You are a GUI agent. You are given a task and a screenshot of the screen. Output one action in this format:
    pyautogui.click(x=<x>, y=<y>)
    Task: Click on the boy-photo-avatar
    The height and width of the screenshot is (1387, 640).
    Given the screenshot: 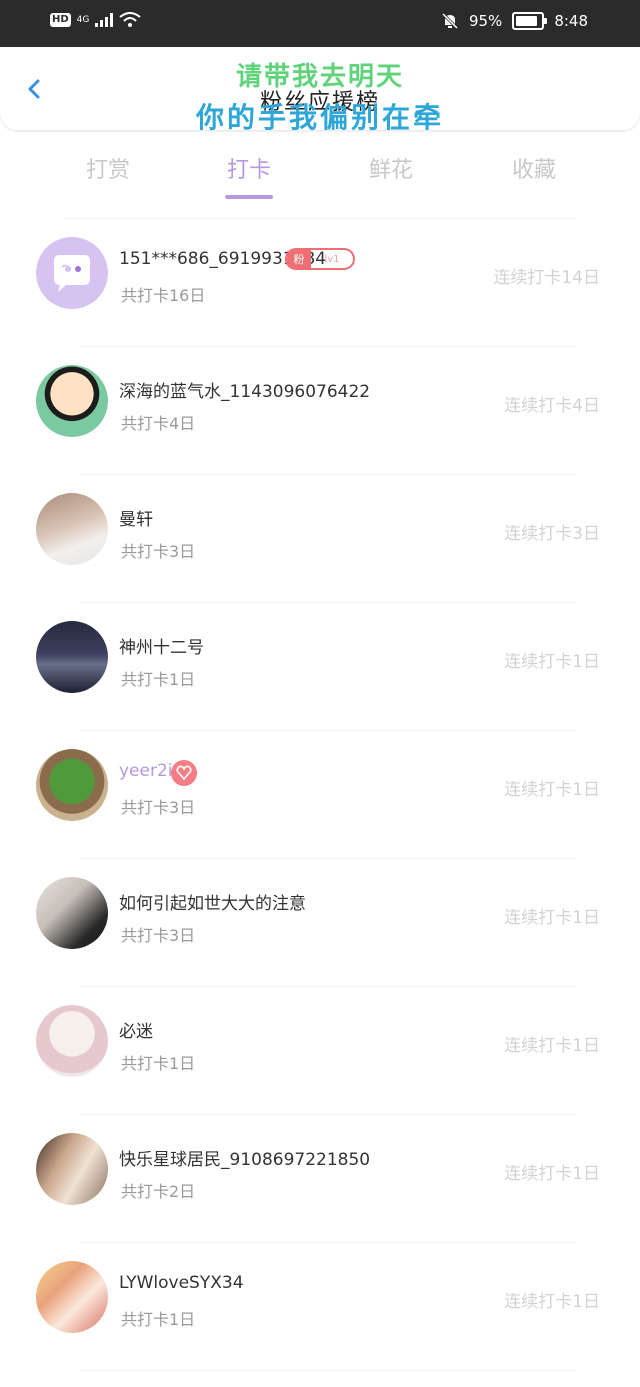 What is the action you would take?
    pyautogui.click(x=72, y=529)
    